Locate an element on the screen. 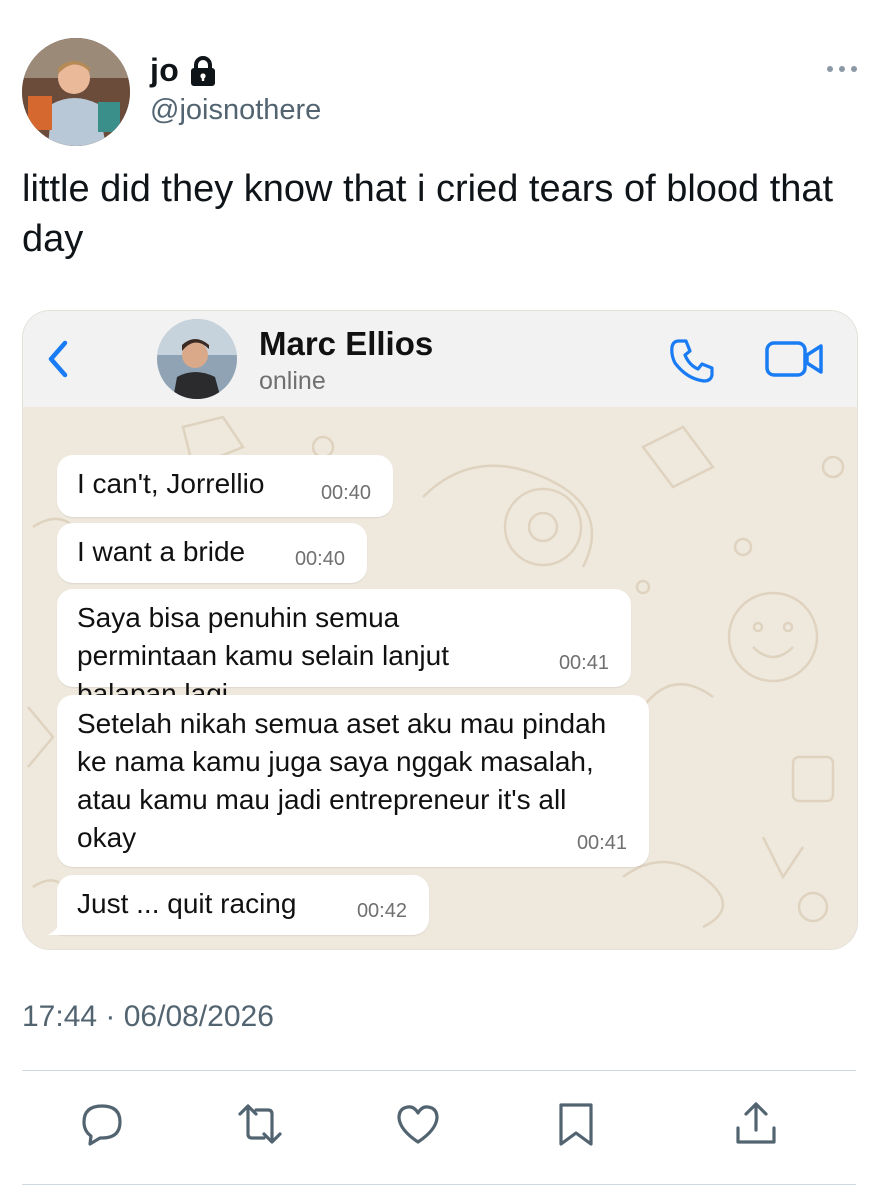 The width and height of the screenshot is (878, 1199). video-call-icon is located at coordinates (795, 359).